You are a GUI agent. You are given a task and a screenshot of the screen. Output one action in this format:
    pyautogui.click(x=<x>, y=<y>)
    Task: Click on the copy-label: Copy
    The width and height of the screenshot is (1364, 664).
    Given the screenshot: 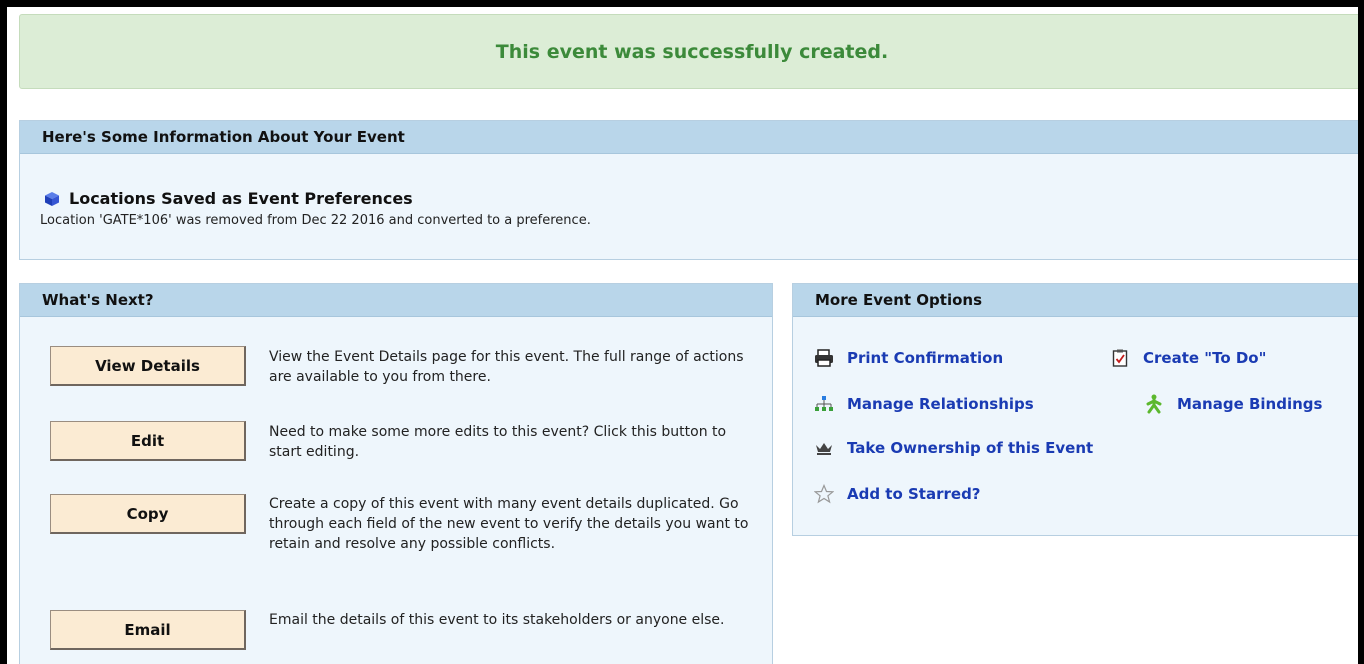 What is the action you would take?
    pyautogui.click(x=147, y=513)
    